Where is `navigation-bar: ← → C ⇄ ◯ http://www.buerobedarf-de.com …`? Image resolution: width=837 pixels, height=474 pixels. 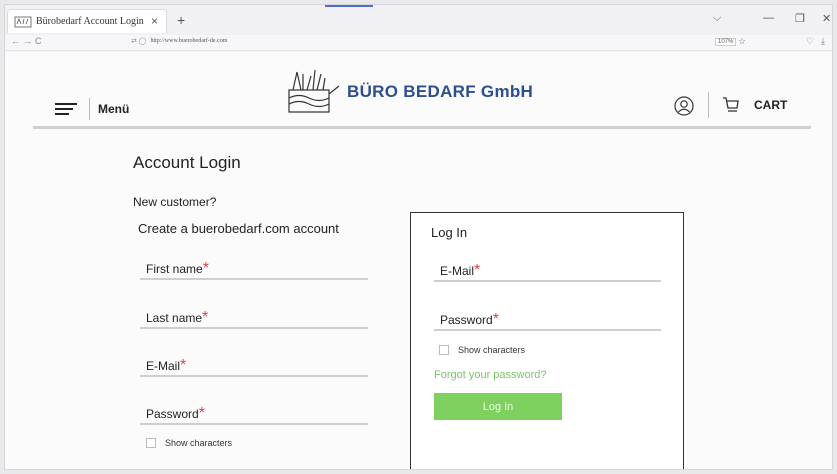 navigation-bar: ← → C ⇄ ◯ http://www.buerobedarf-de.com … is located at coordinates (418, 43).